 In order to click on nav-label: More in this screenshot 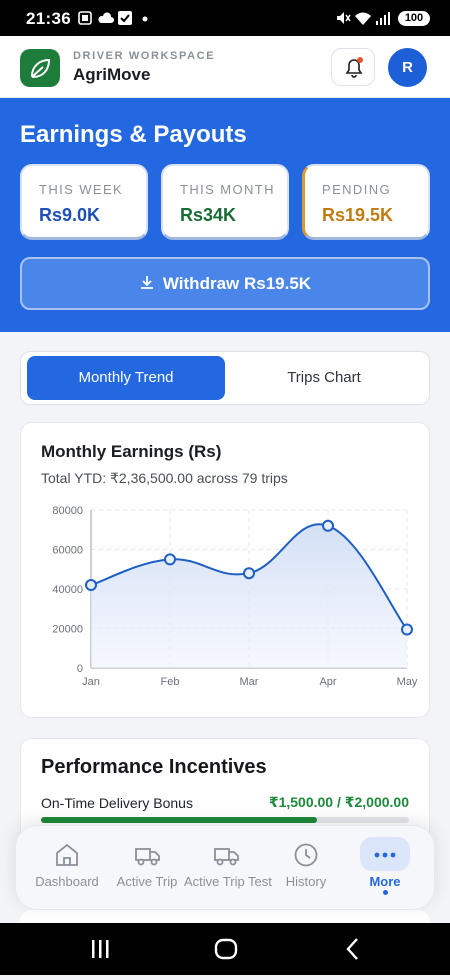, I will do `click(385, 881)`.